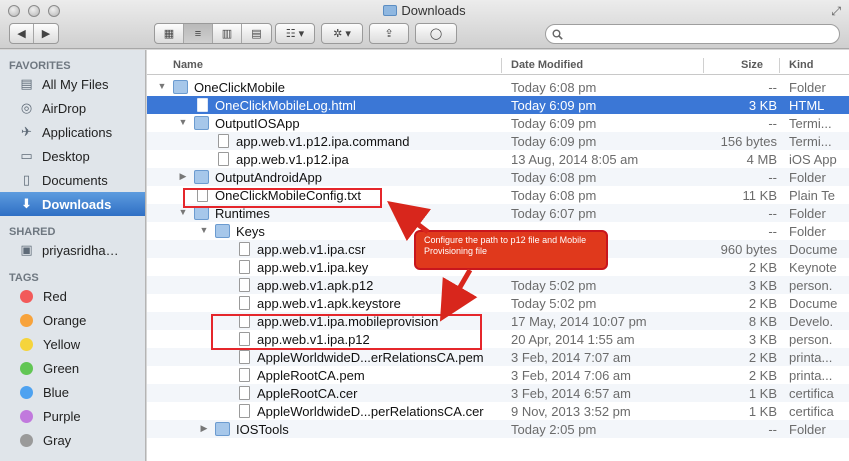 The height and width of the screenshot is (461, 849). Describe the element at coordinates (389, 33) in the screenshot. I see `share-button: ⇪` at that location.